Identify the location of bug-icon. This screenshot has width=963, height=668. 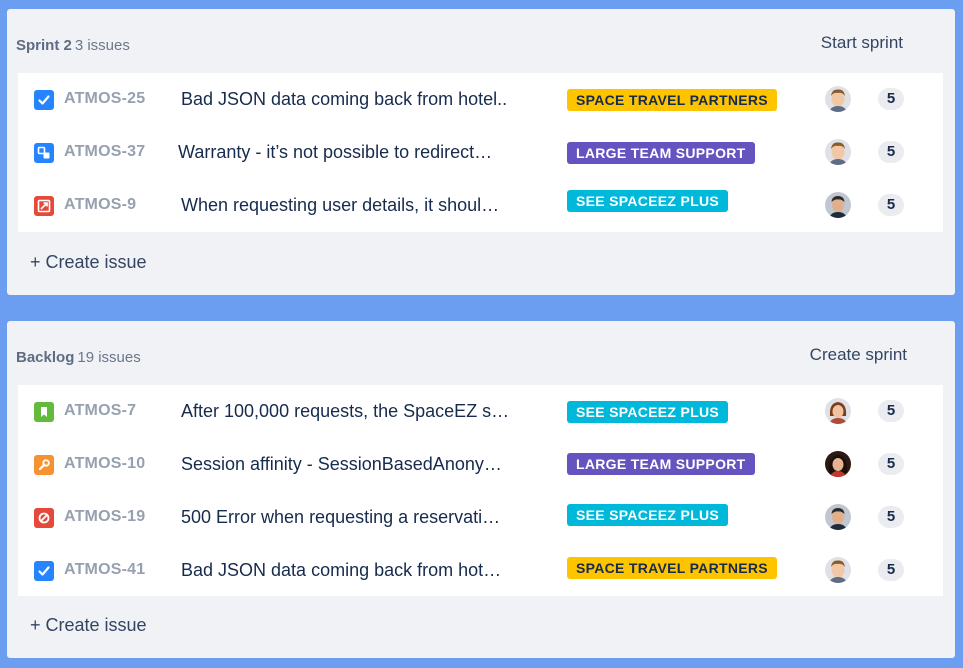
(44, 518).